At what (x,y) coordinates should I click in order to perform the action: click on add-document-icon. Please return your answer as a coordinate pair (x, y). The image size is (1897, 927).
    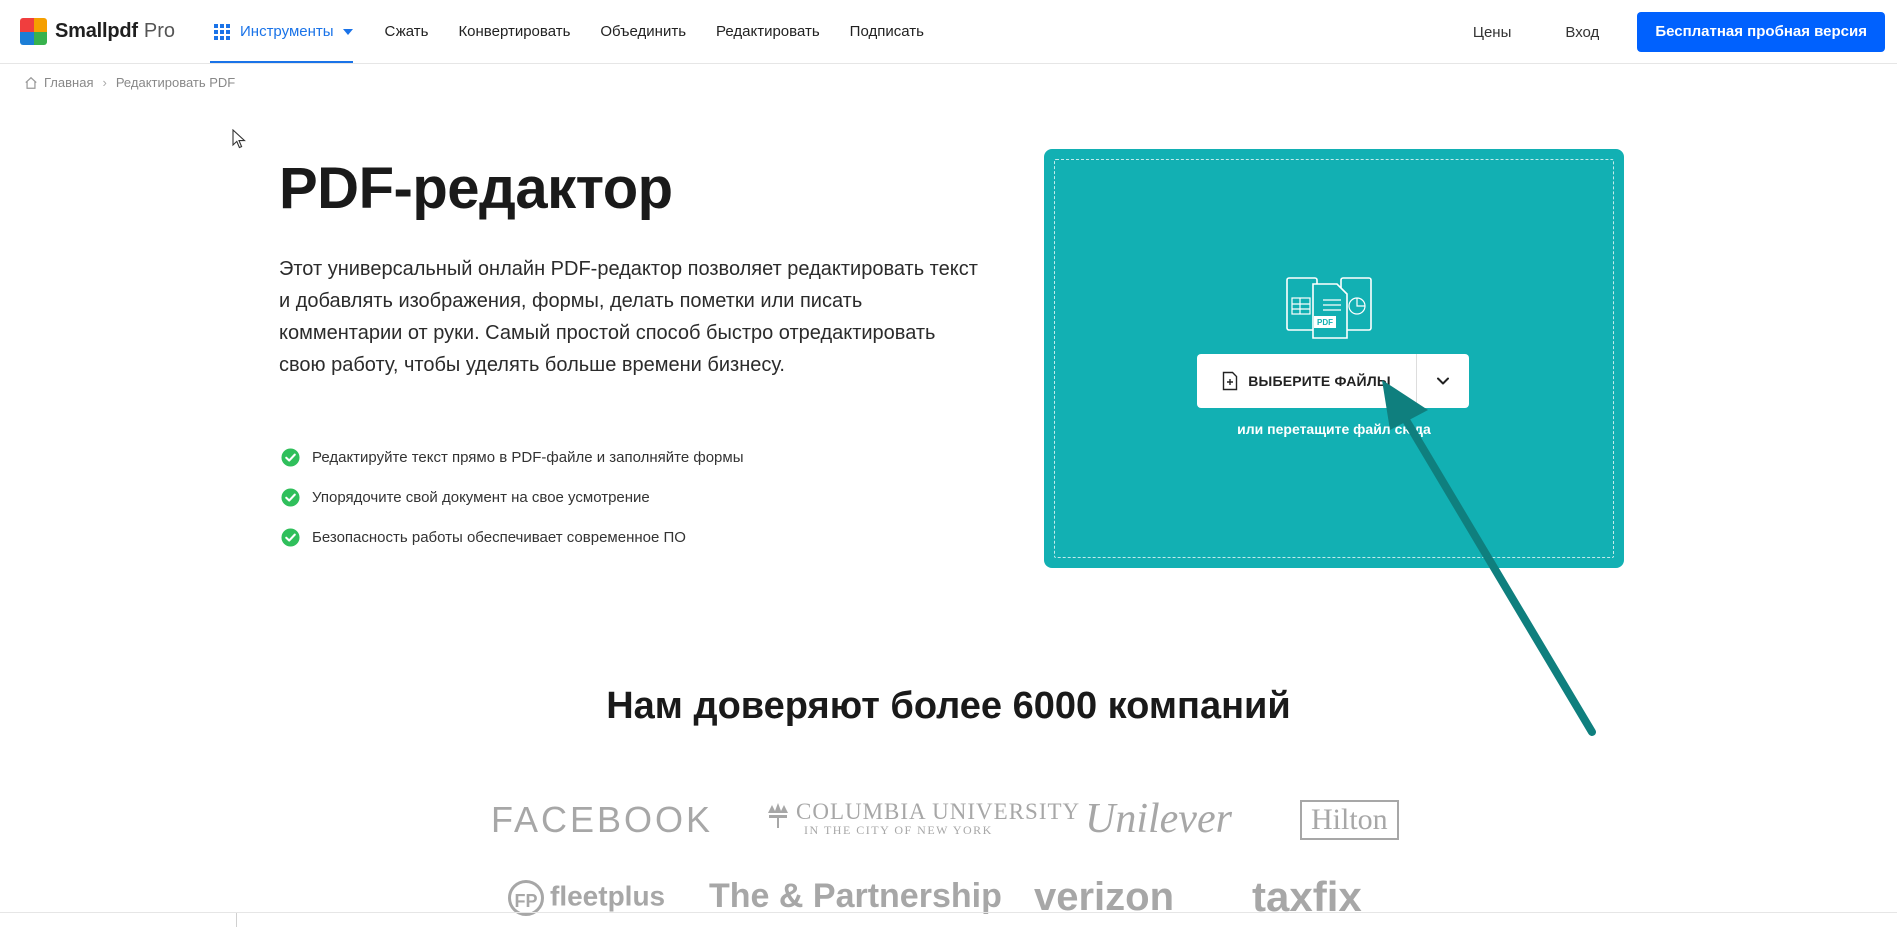
    Looking at the image, I should click on (1230, 381).